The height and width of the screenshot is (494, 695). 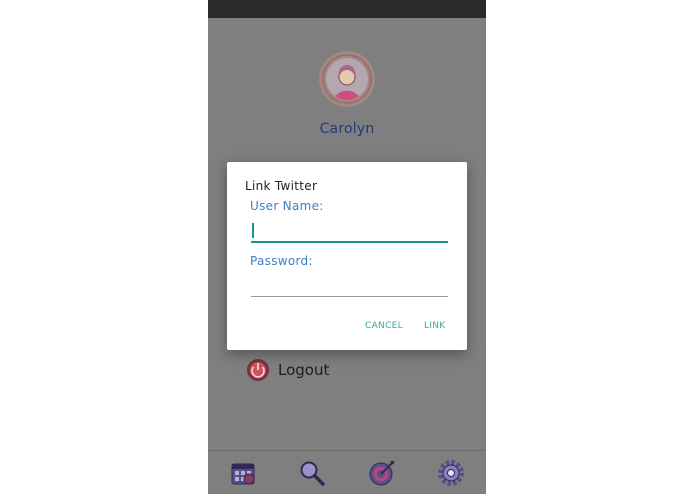 I want to click on nav-target-button, so click(x=382, y=473).